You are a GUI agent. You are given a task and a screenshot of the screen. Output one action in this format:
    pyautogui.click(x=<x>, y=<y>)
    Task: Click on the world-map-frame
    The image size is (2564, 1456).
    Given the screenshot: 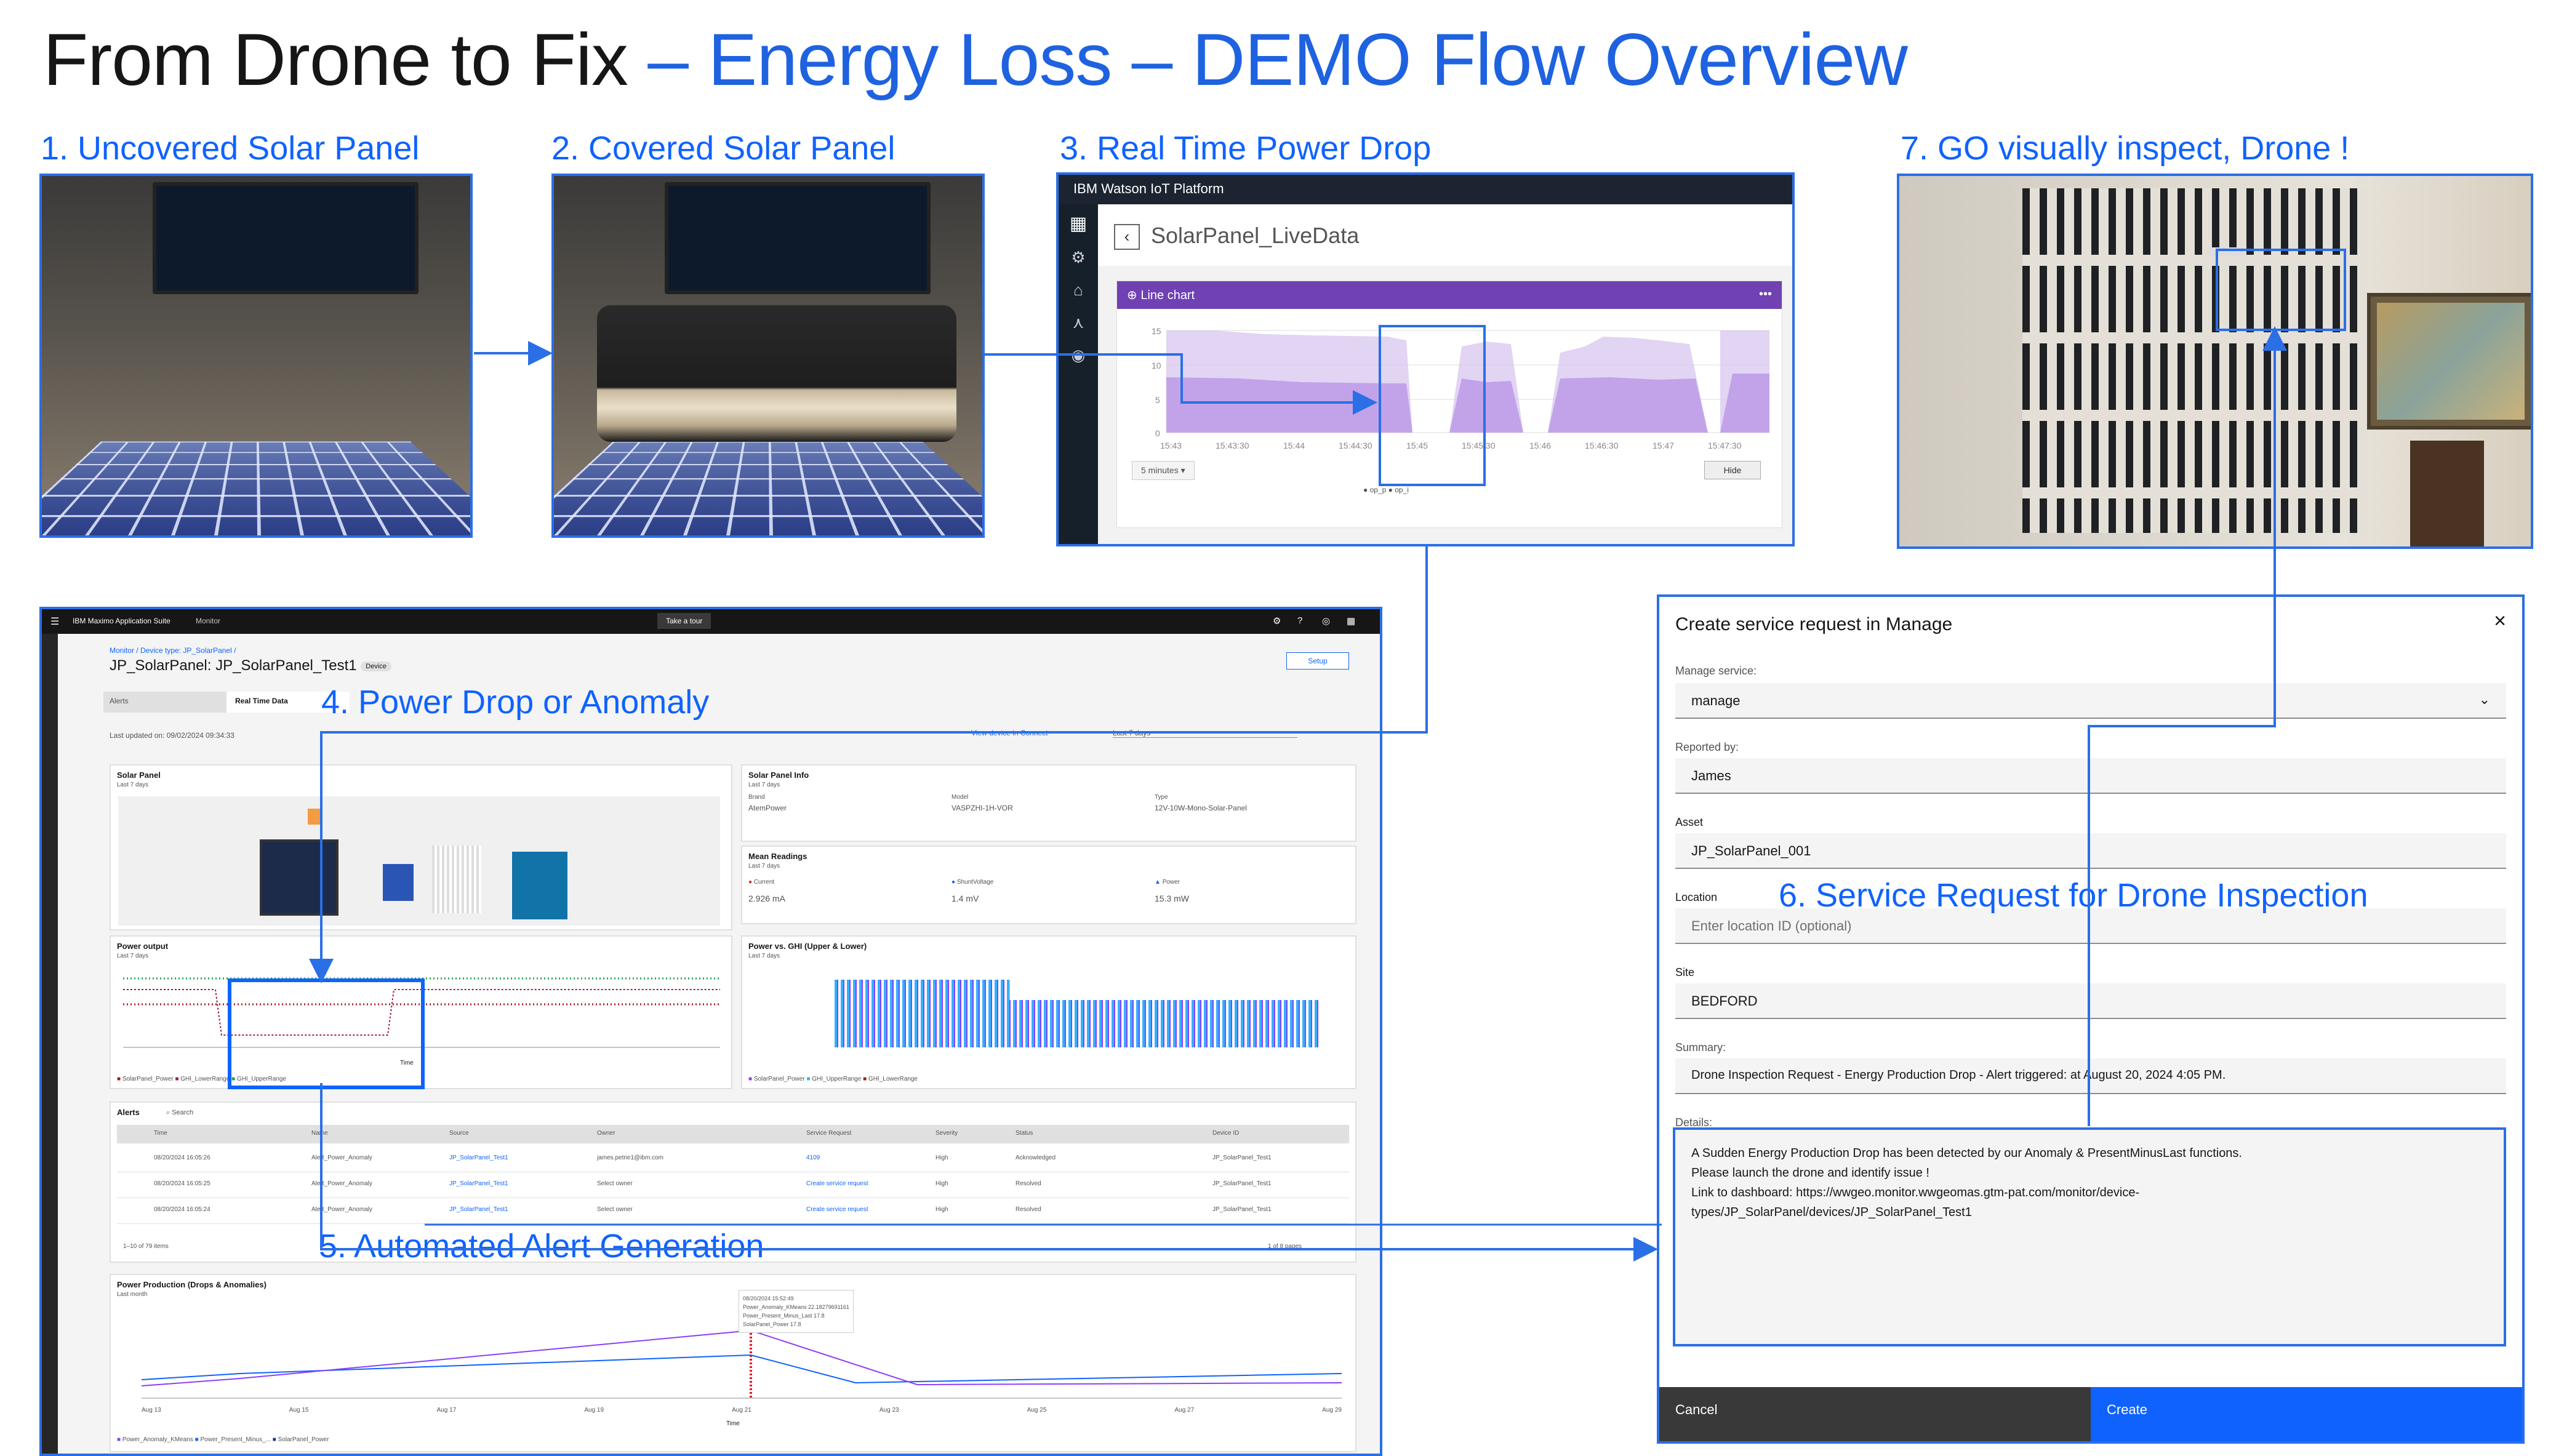 What is the action you would take?
    pyautogui.click(x=2449, y=361)
    